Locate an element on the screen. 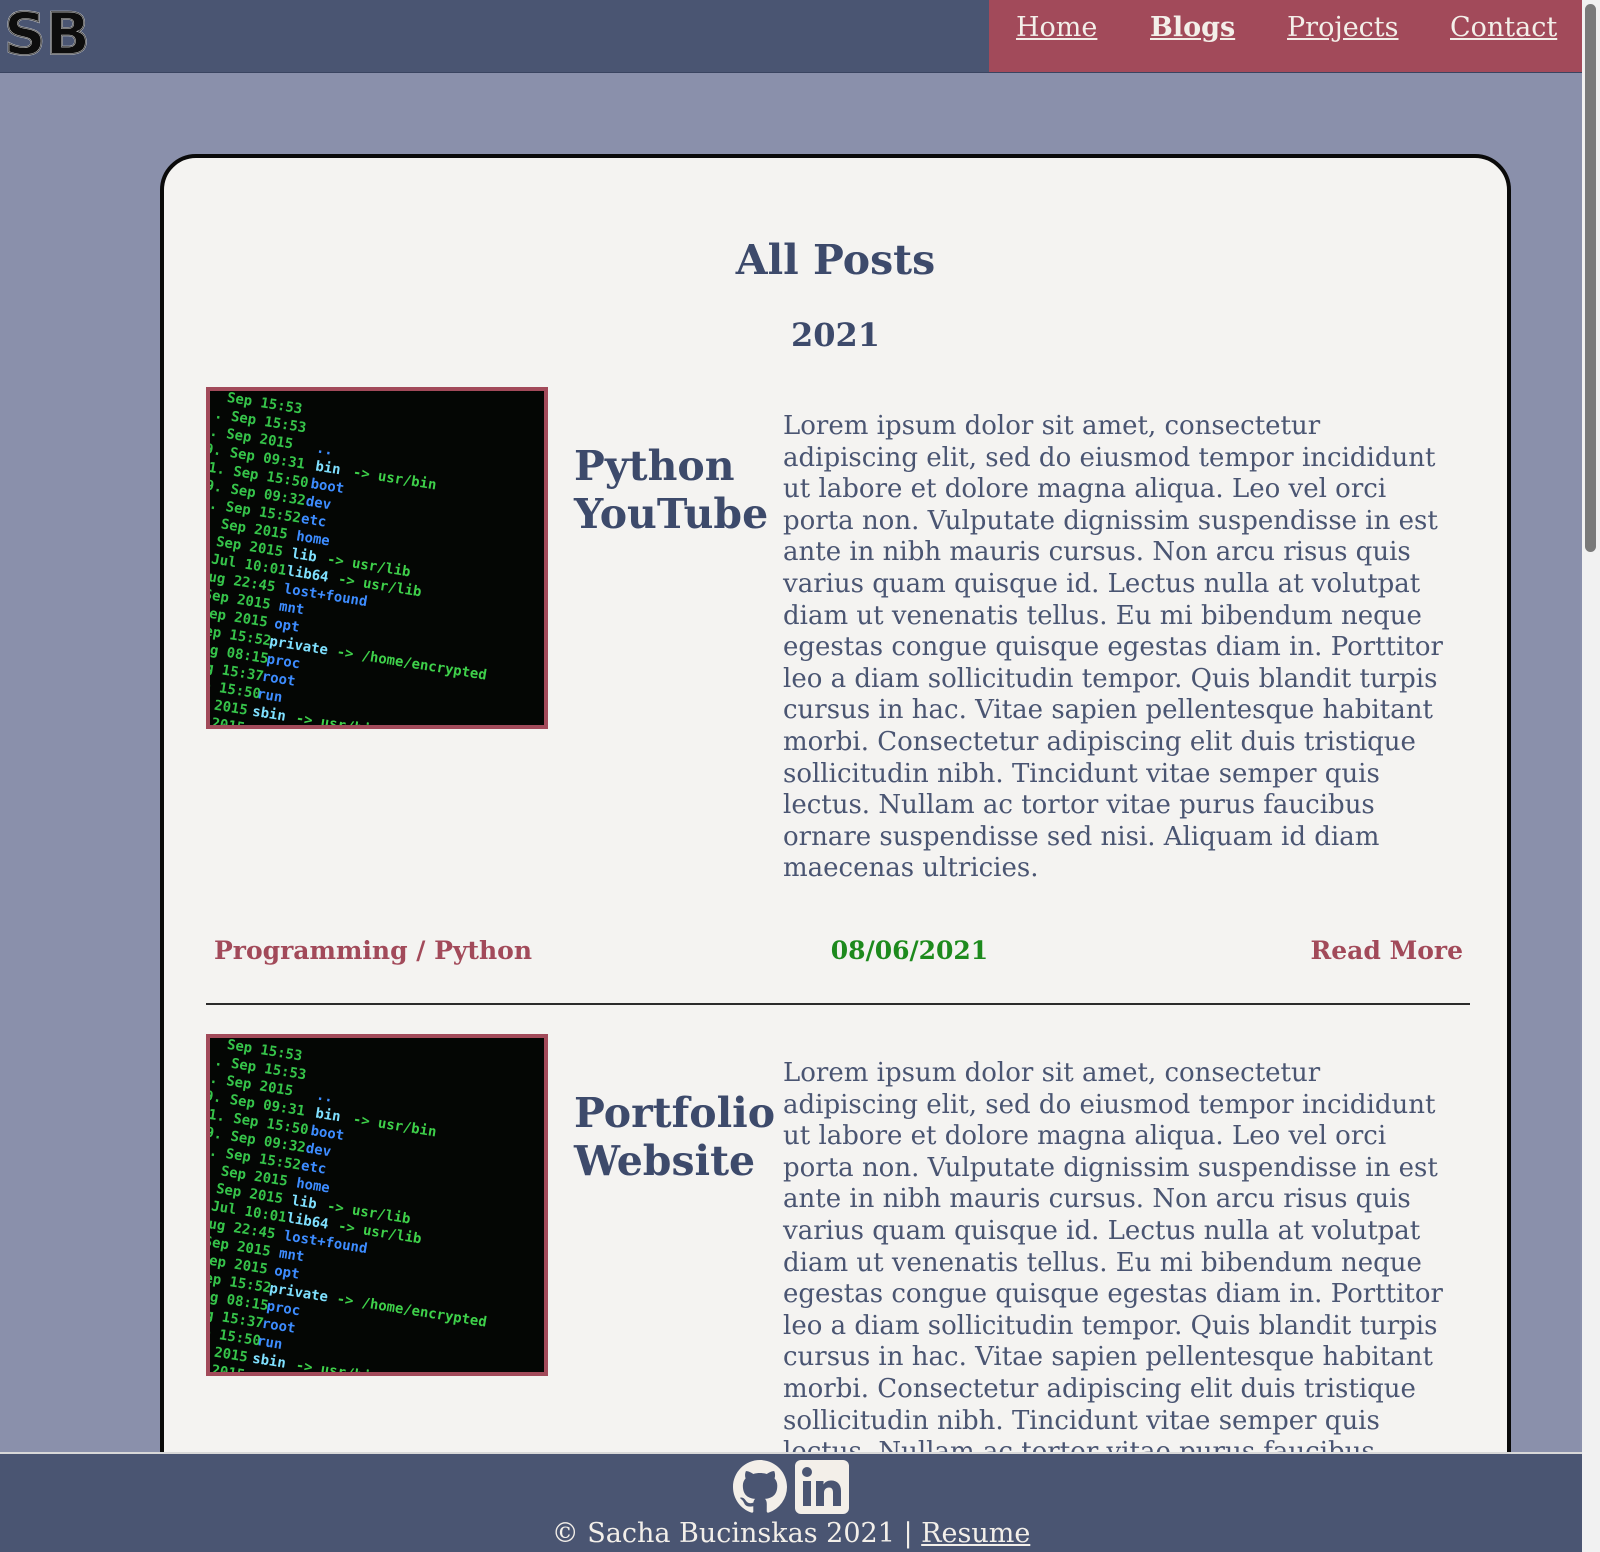  copyright-text: © Sacha Bucinskas 2021 | Resume is located at coordinates (791, 1533).